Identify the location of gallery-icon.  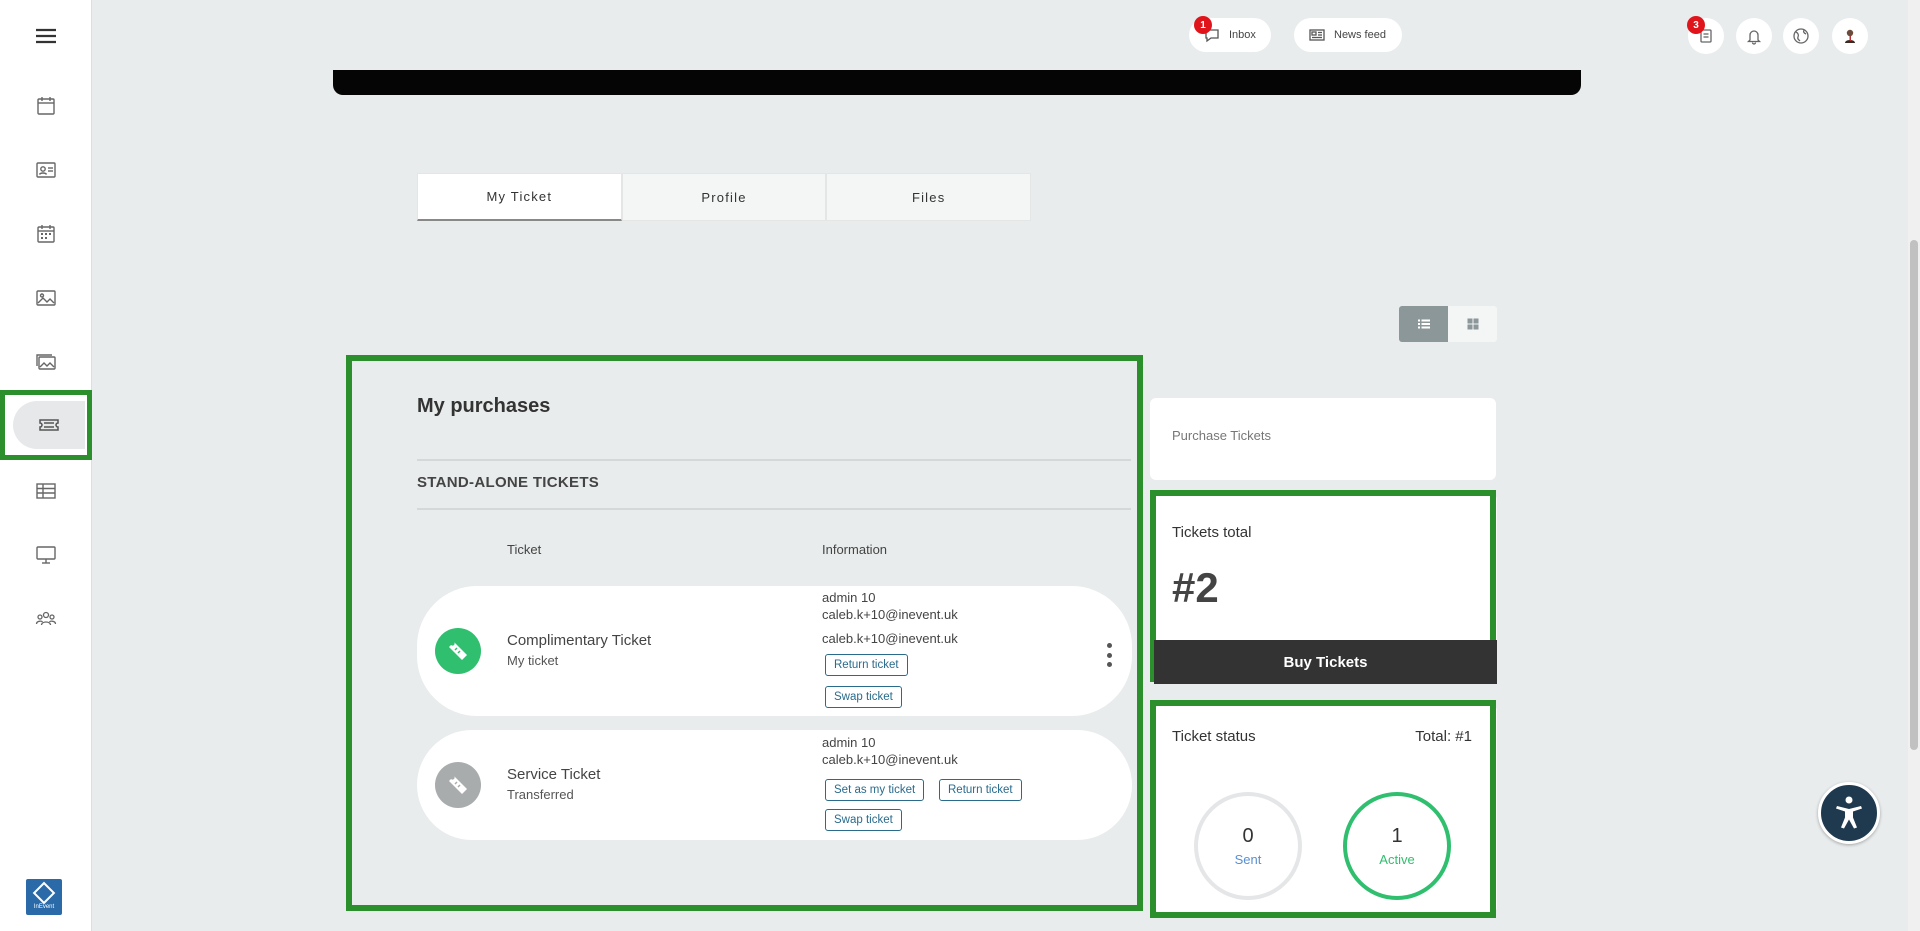
(46, 362).